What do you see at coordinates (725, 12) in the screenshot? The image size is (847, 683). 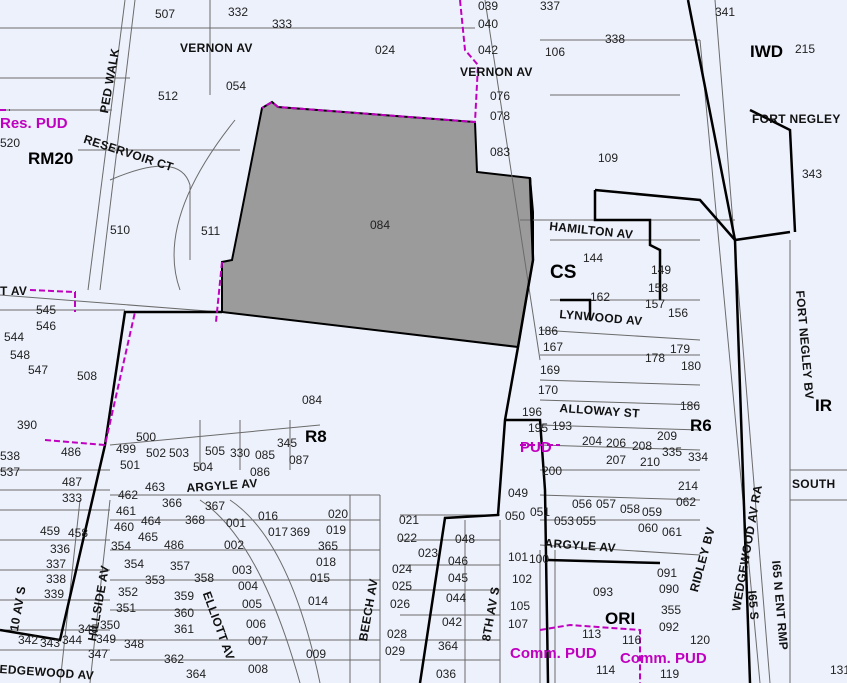 I see `parcel-label: 341` at bounding box center [725, 12].